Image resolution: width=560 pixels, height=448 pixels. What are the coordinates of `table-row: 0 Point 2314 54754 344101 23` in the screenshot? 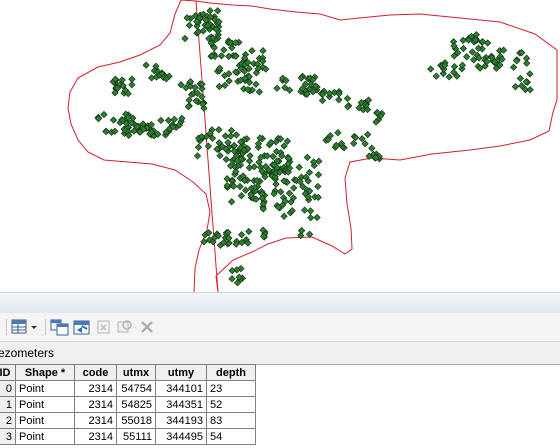 It's located at (128, 388).